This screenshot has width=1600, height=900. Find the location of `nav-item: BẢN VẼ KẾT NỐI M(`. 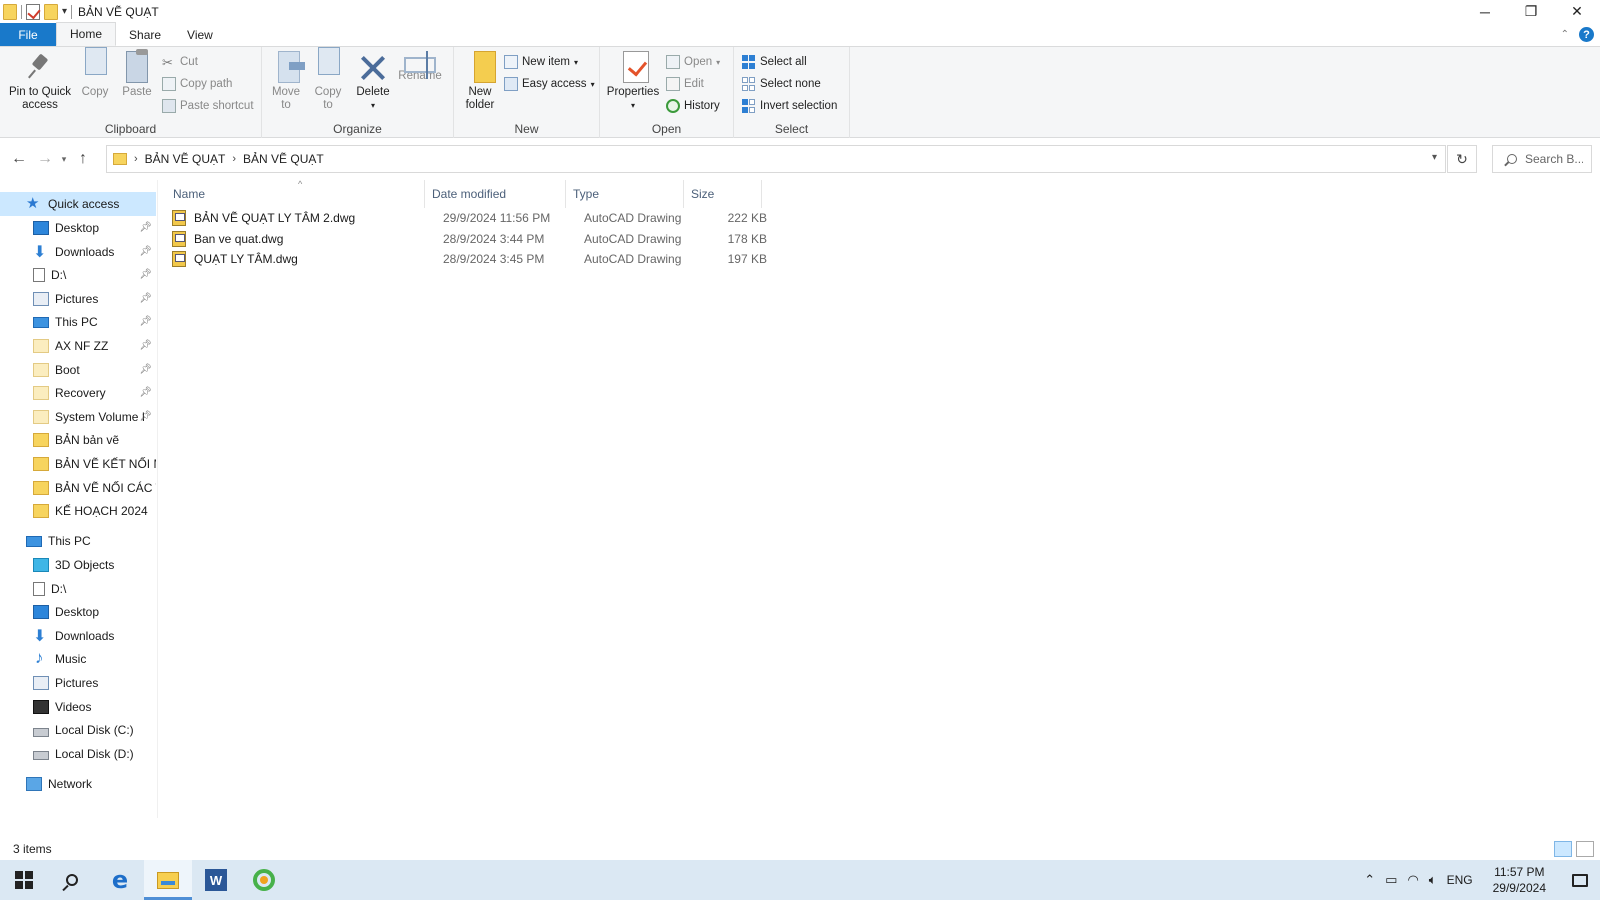

nav-item: BẢN VẼ KẾT NỐI M( is located at coordinates (78, 464).